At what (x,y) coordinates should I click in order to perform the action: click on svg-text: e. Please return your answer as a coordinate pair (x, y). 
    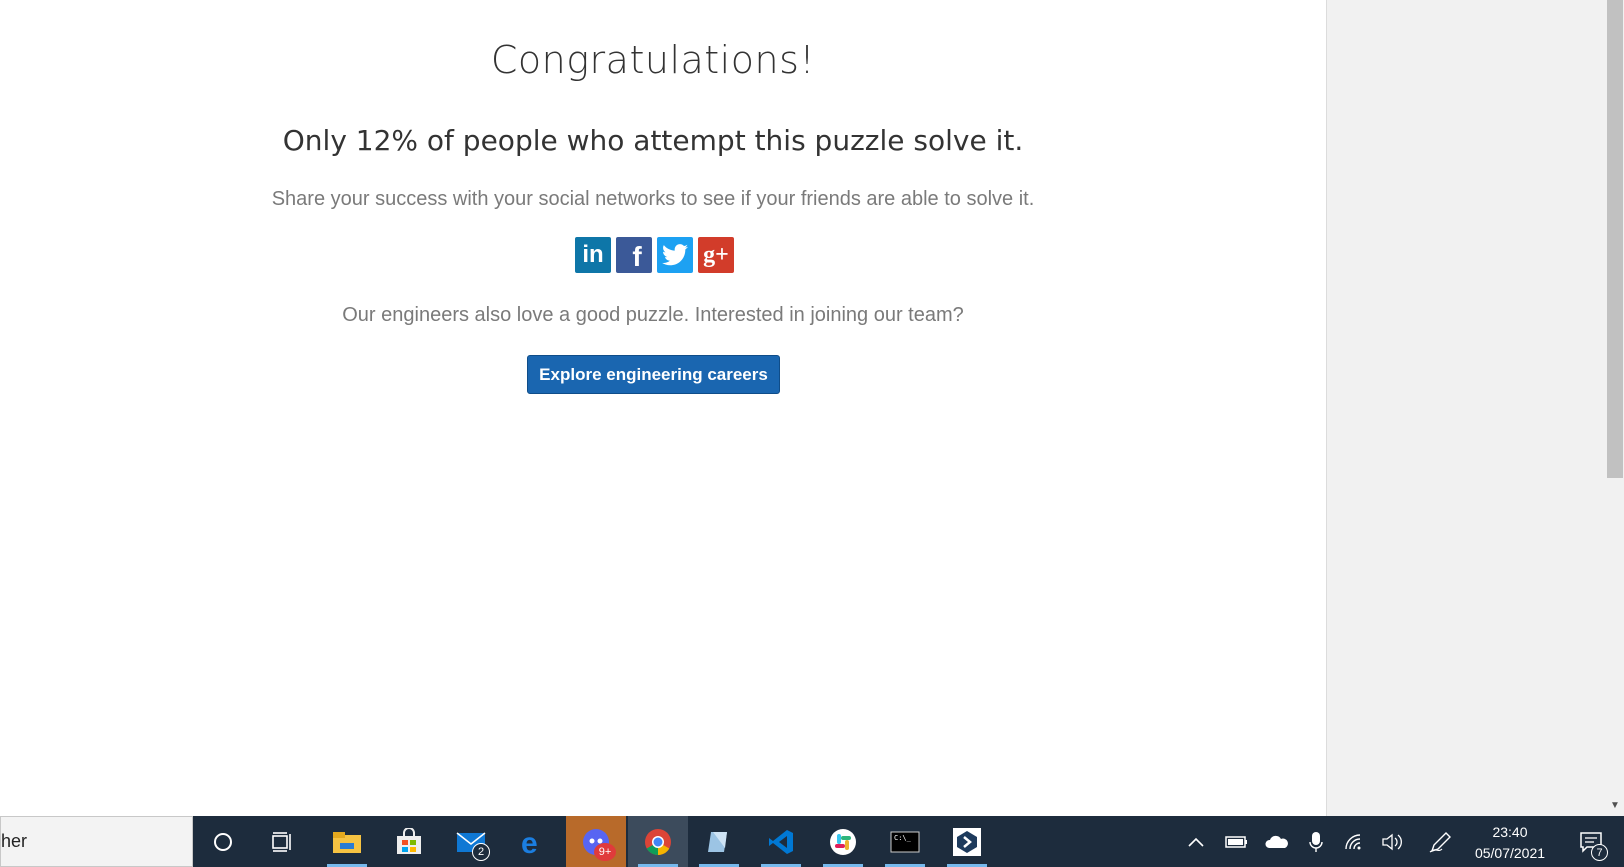
    Looking at the image, I should click on (529, 842).